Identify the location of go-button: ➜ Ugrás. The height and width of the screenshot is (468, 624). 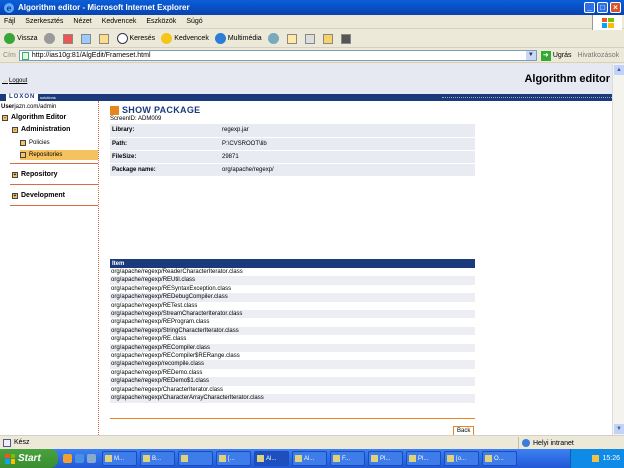
(556, 55).